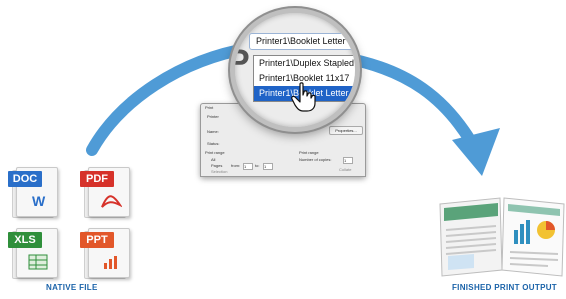  What do you see at coordinates (476, 152) in the screenshot?
I see `right-arrowhead` at bounding box center [476, 152].